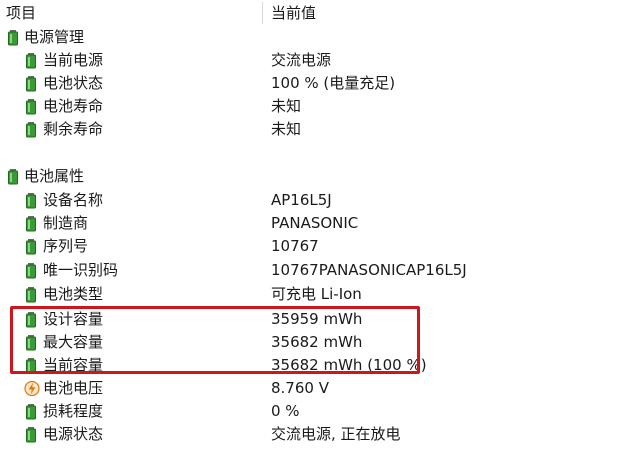  What do you see at coordinates (32, 388) in the screenshot?
I see `voltage-icon` at bounding box center [32, 388].